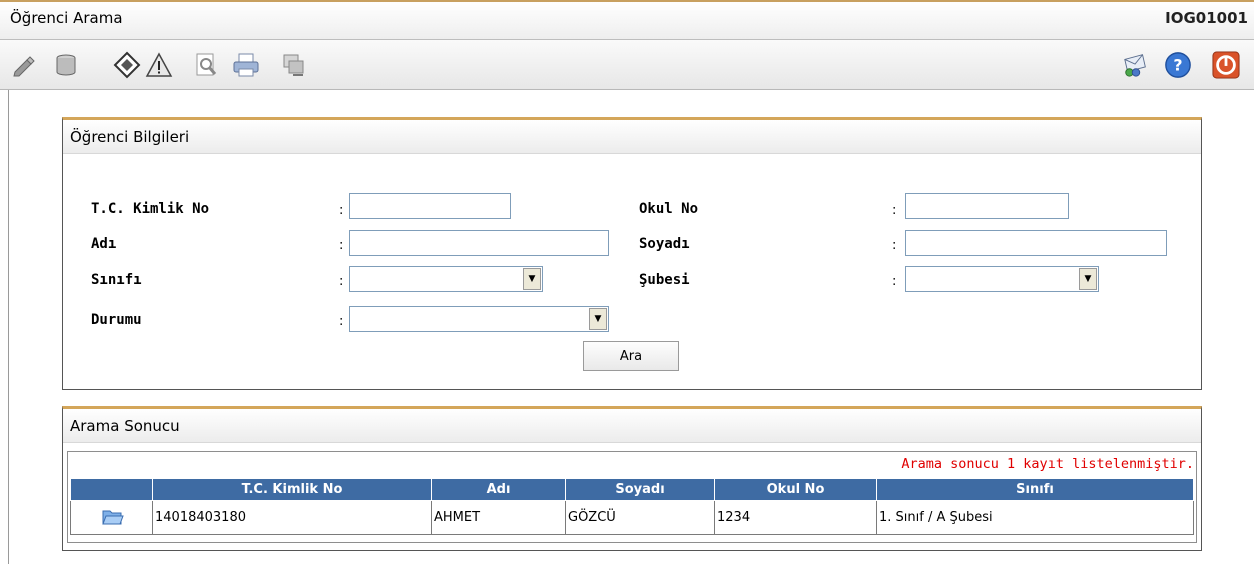 Image resolution: width=1254 pixels, height=564 pixels. I want to click on cell-sinifi: 1. Sınıf / A Şubesi, so click(1035, 517).